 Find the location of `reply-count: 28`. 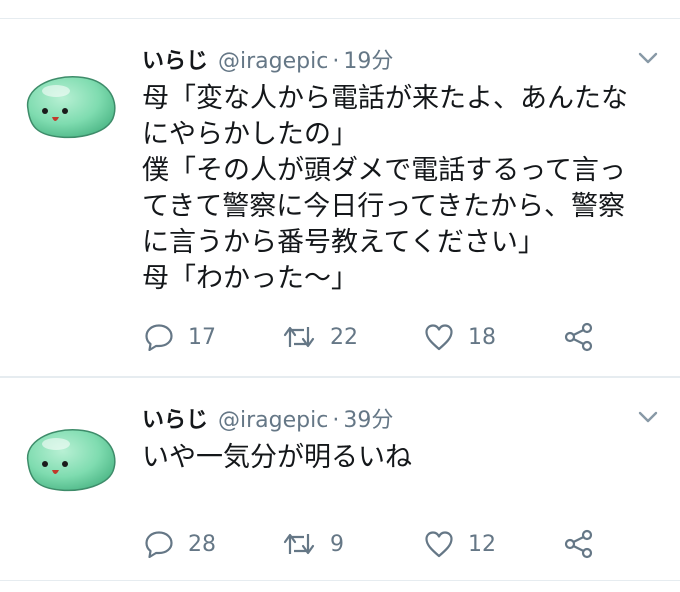

reply-count: 28 is located at coordinates (202, 544).